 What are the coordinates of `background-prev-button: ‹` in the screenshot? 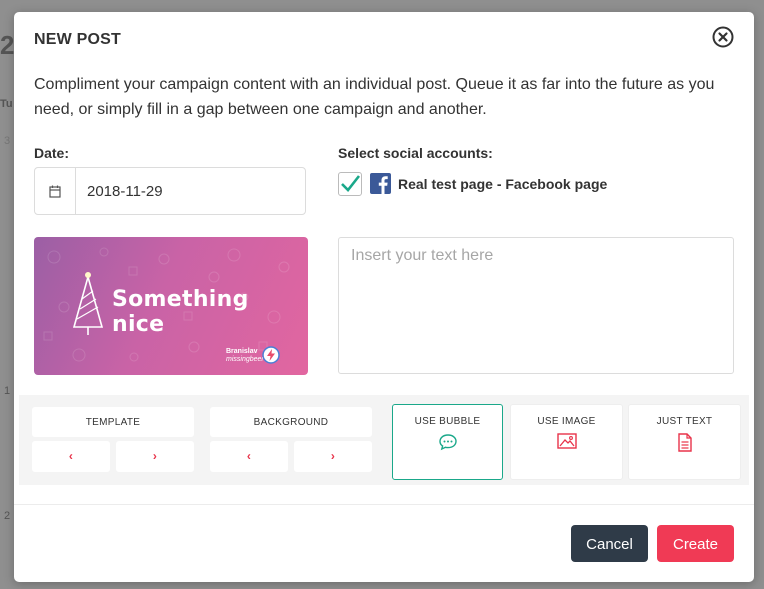 It's located at (249, 456).